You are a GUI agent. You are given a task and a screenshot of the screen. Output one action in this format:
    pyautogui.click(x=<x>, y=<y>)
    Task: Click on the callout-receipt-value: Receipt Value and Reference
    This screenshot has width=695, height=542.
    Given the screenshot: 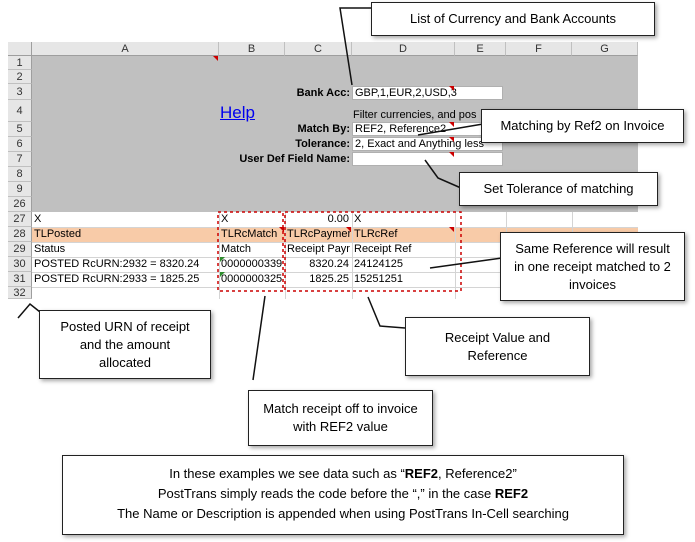 What is the action you would take?
    pyautogui.click(x=497, y=346)
    